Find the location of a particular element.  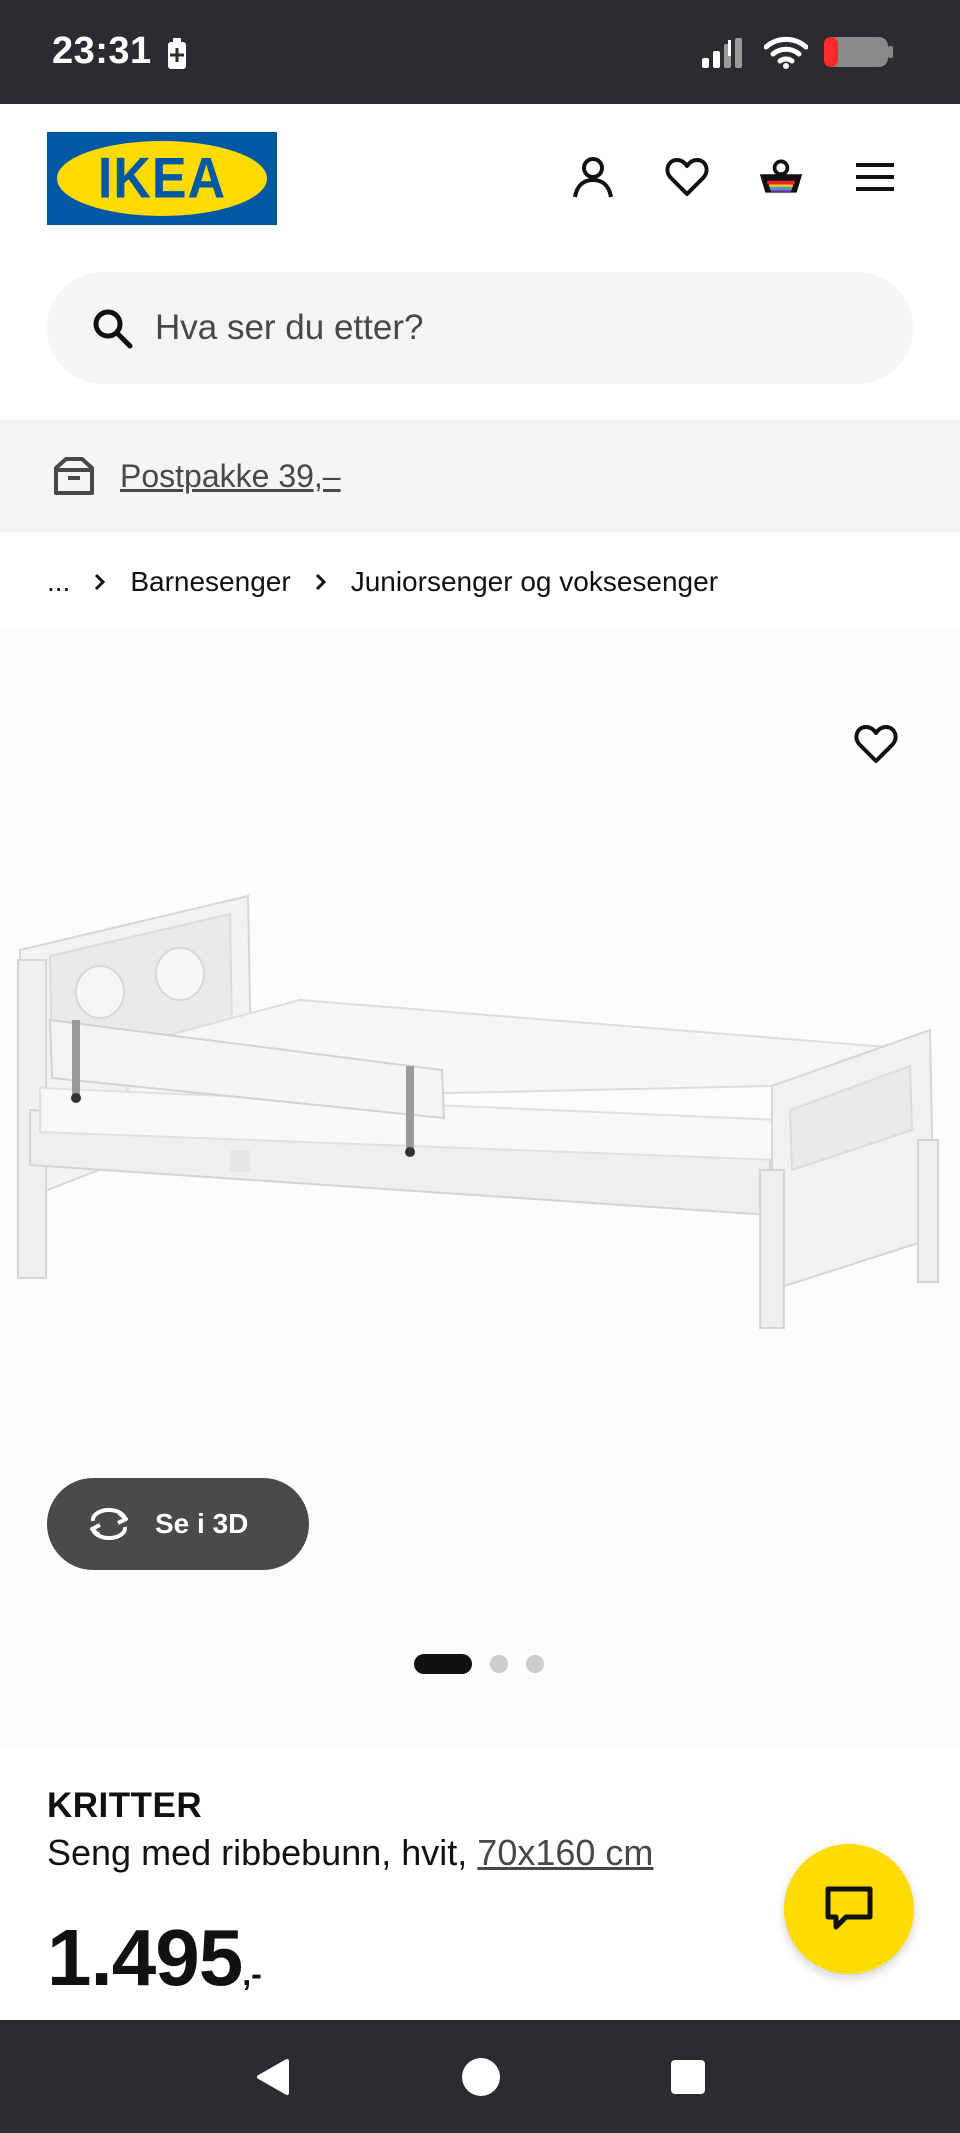

menu-icon is located at coordinates (875, 177).